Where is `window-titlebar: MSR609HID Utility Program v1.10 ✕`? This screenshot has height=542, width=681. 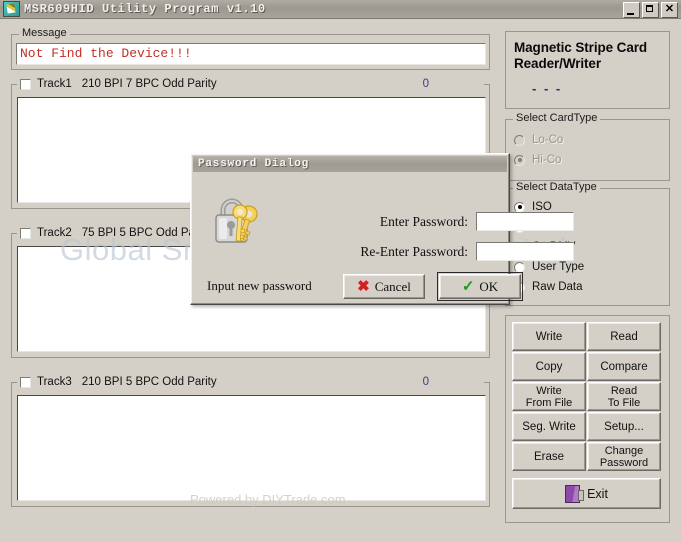
window-titlebar: MSR609HID Utility Program v1.10 ✕ is located at coordinates (340, 9).